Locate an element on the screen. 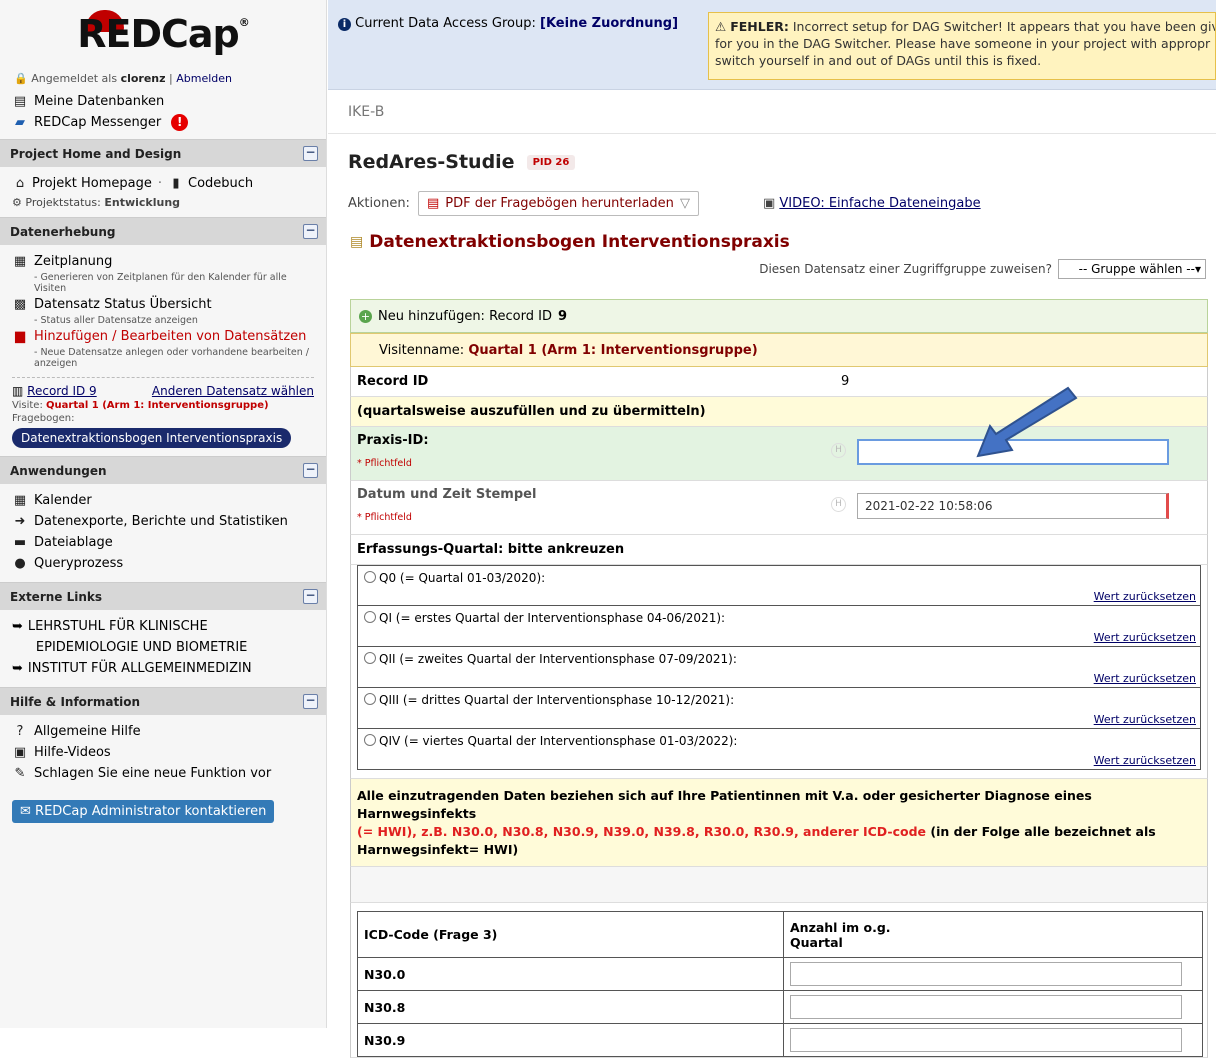 Image resolution: width=1216 pixels, height=1058 pixels. query-process-label: Queryprozess is located at coordinates (79, 563).